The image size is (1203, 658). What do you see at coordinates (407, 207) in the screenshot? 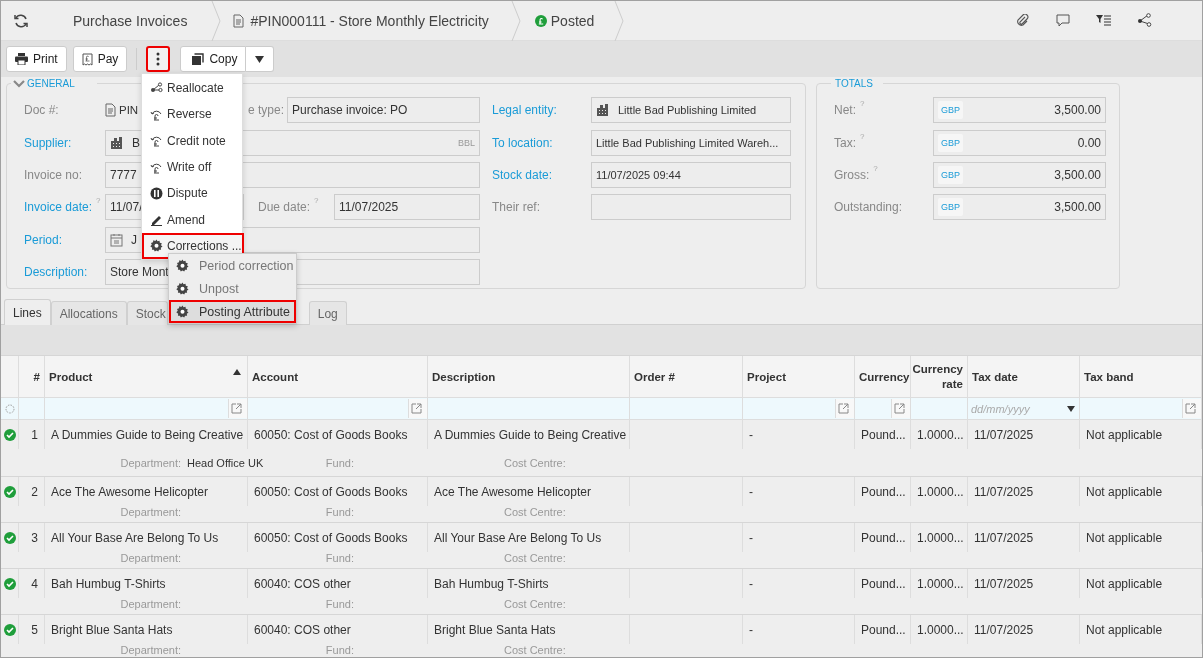
I see `input-field: 11/07/2025` at bounding box center [407, 207].